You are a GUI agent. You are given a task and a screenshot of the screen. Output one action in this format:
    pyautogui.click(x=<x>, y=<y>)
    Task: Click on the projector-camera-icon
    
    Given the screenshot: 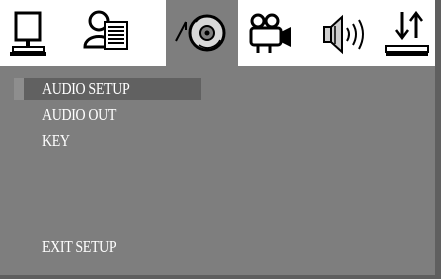 What is the action you would take?
    pyautogui.click(x=270, y=33)
    